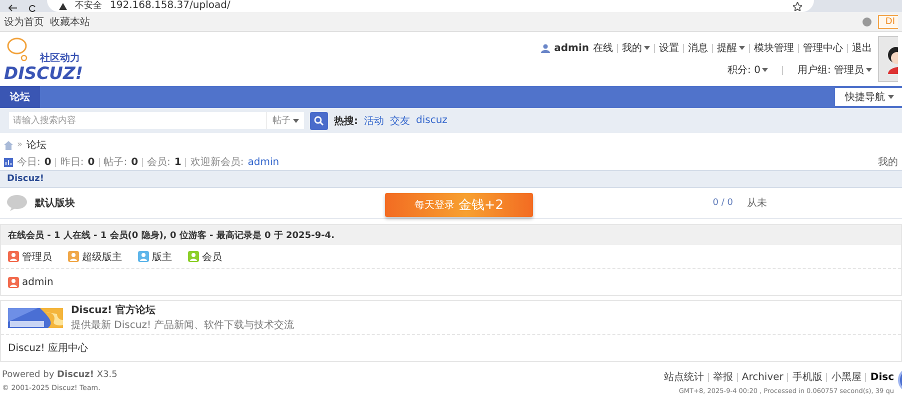 Image resolution: width=902 pixels, height=406 pixels. I want to click on stat-label: 欢迎新会员:, so click(217, 162).